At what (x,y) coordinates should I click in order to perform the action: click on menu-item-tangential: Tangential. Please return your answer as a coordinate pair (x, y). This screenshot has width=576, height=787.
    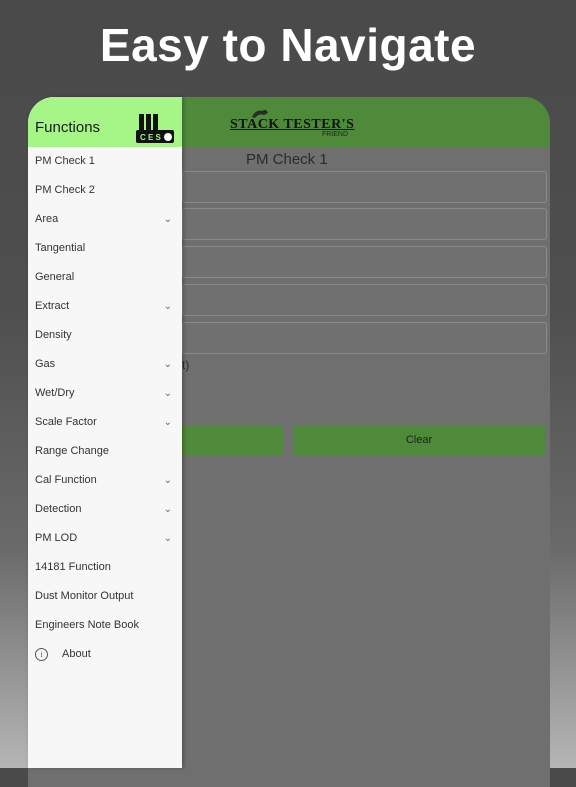
    Looking at the image, I should click on (105, 248).